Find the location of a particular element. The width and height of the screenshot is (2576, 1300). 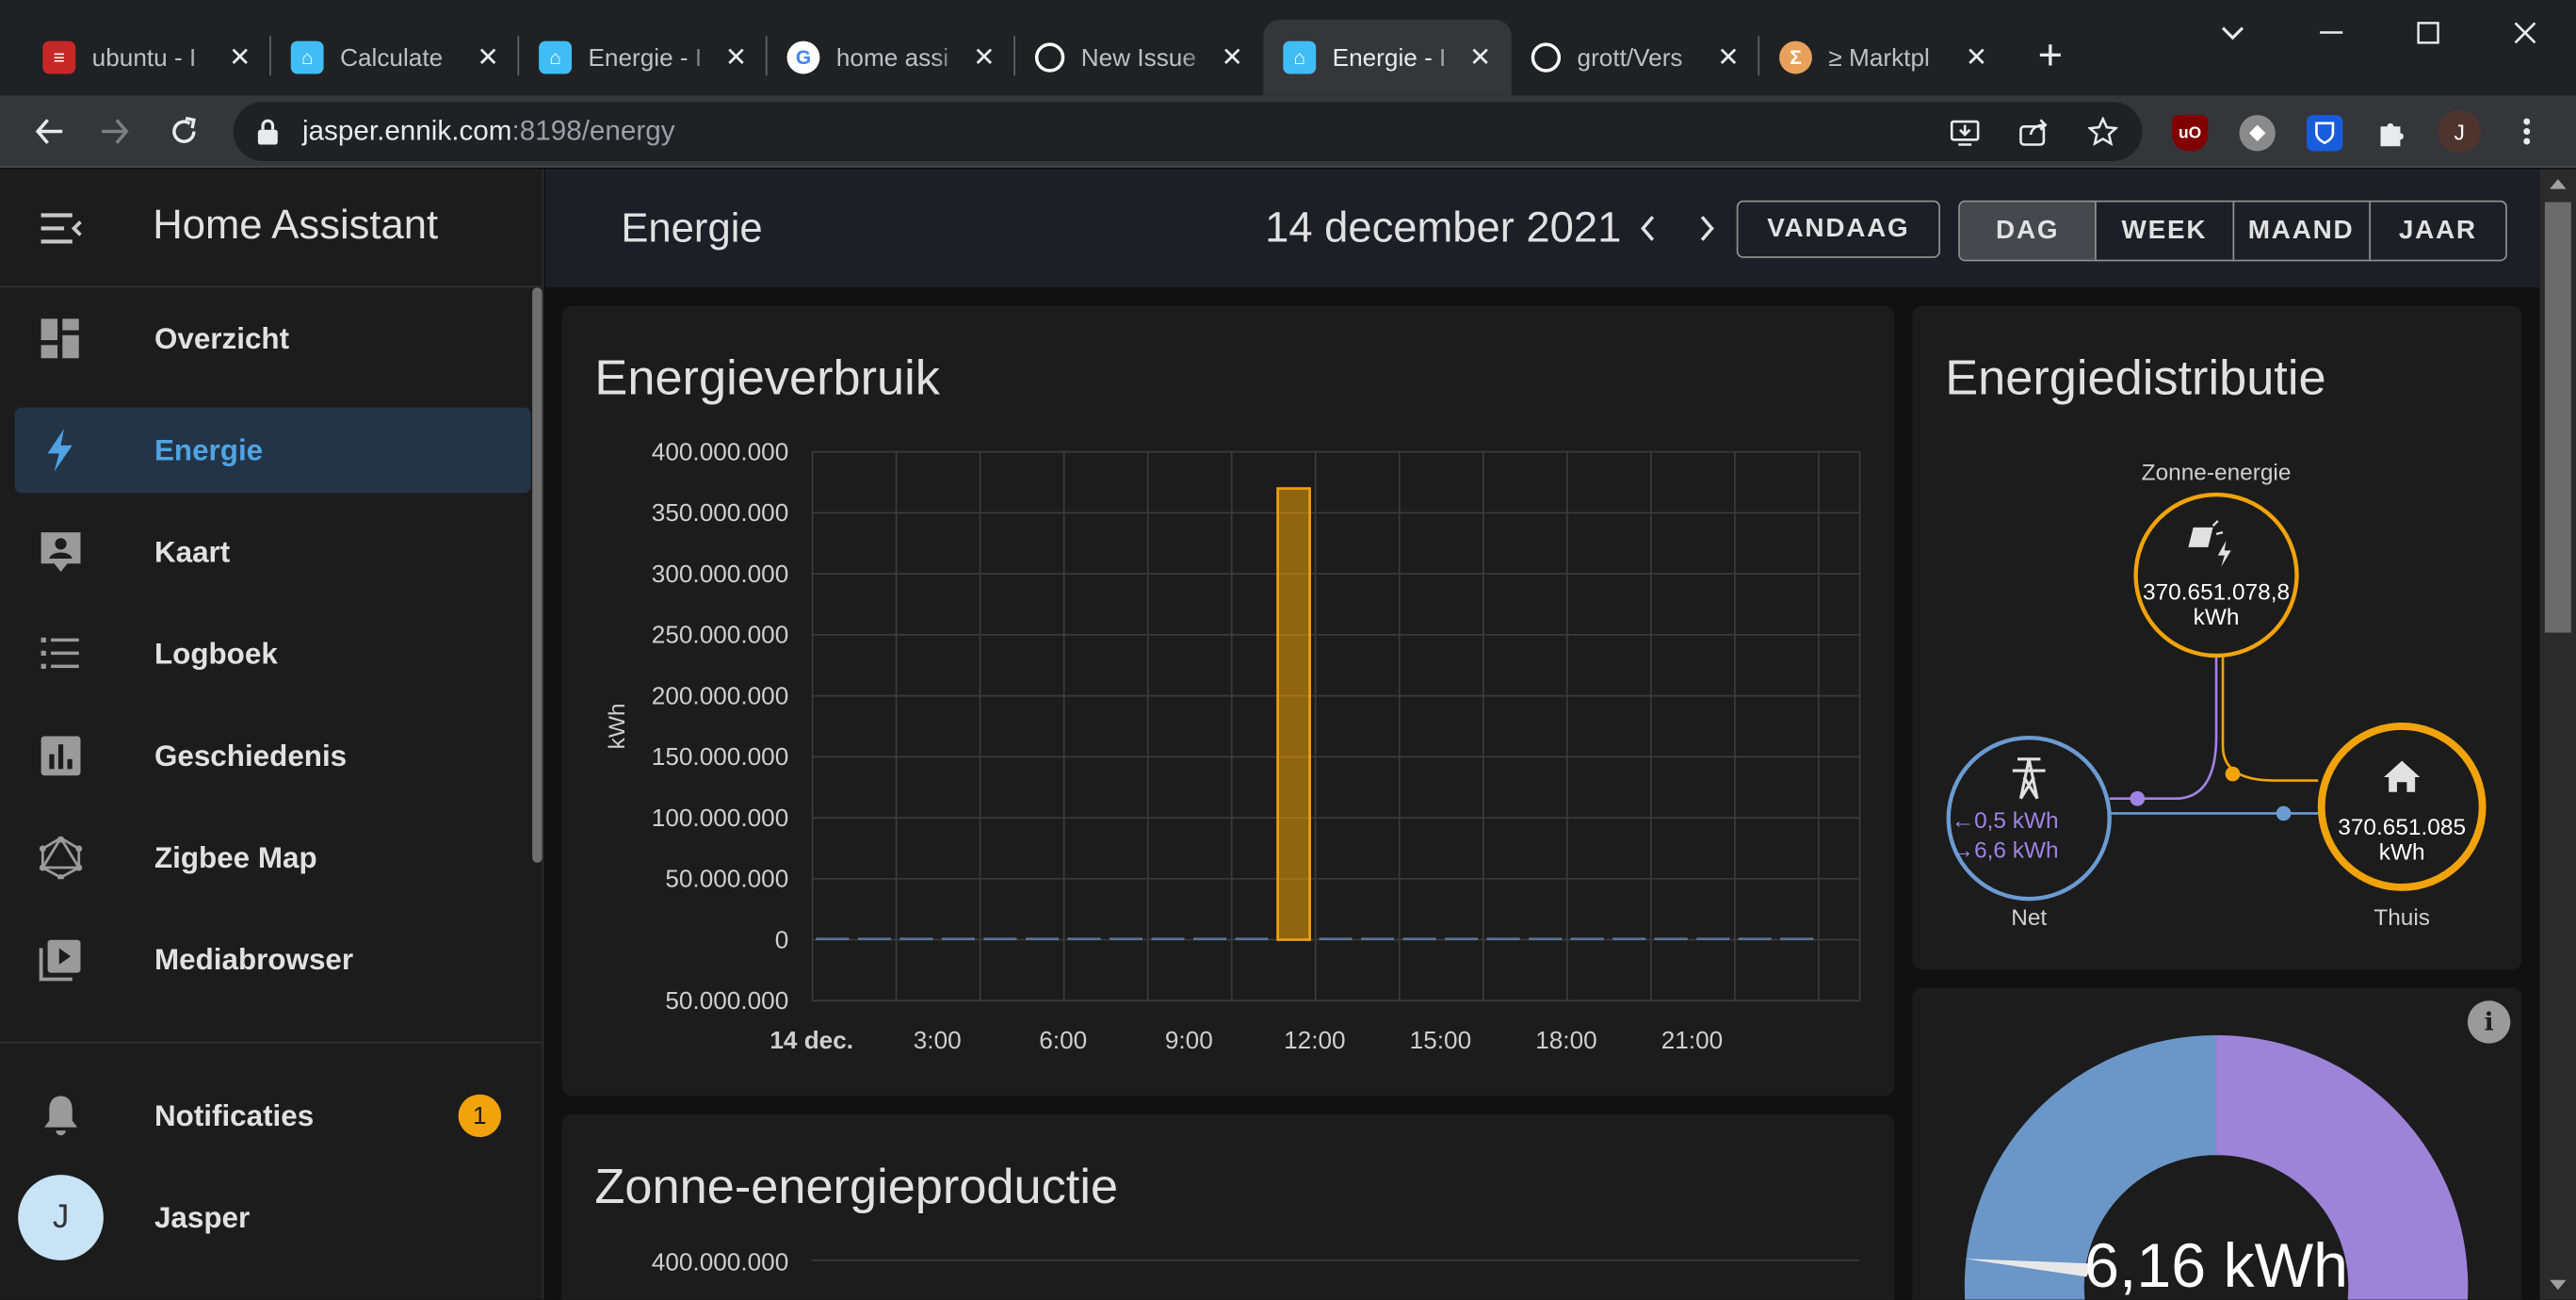

scroll-up-arrow-icon is located at coordinates (2558, 184).